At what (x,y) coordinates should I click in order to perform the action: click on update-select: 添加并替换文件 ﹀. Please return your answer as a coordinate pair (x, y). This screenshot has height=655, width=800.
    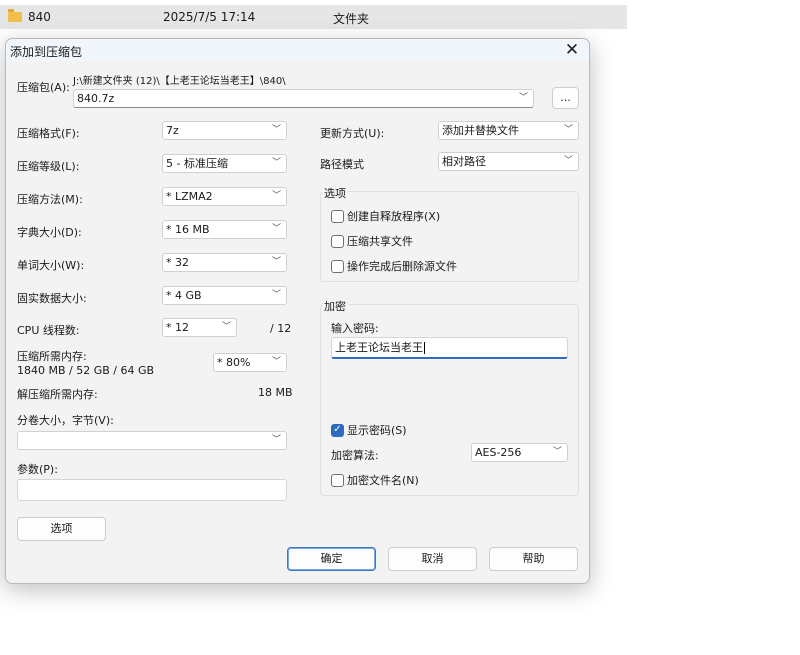
    Looking at the image, I should click on (508, 130).